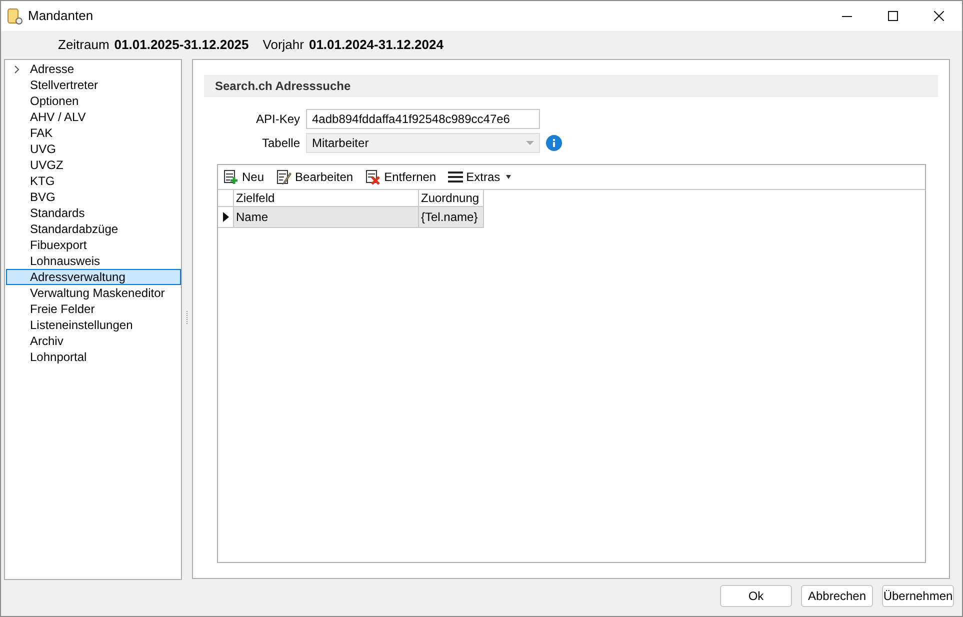 This screenshot has height=617, width=963. I want to click on menu-icon, so click(456, 177).